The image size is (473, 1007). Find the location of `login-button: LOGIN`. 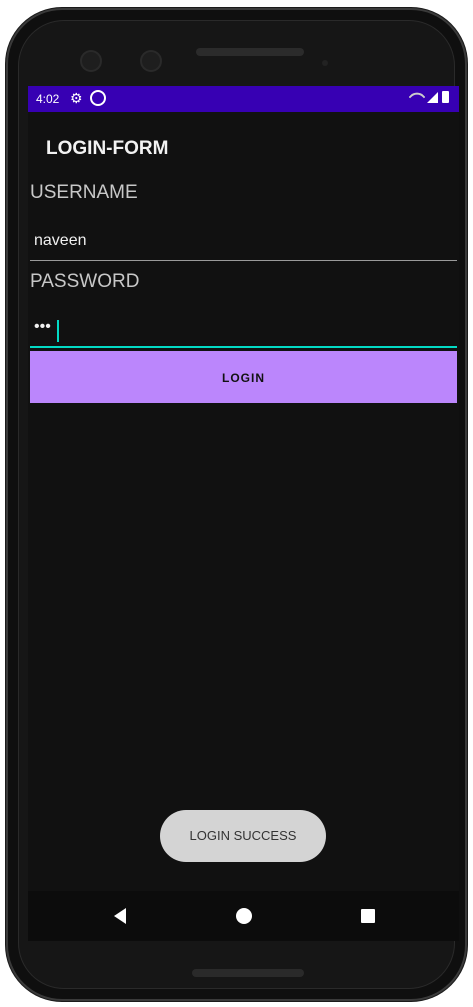

login-button: LOGIN is located at coordinates (243, 377).